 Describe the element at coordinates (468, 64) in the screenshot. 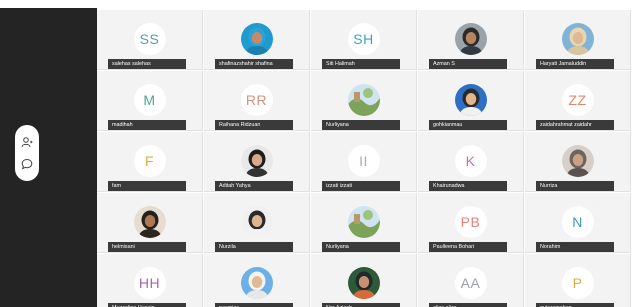

I see `participant-name: Azman S` at that location.